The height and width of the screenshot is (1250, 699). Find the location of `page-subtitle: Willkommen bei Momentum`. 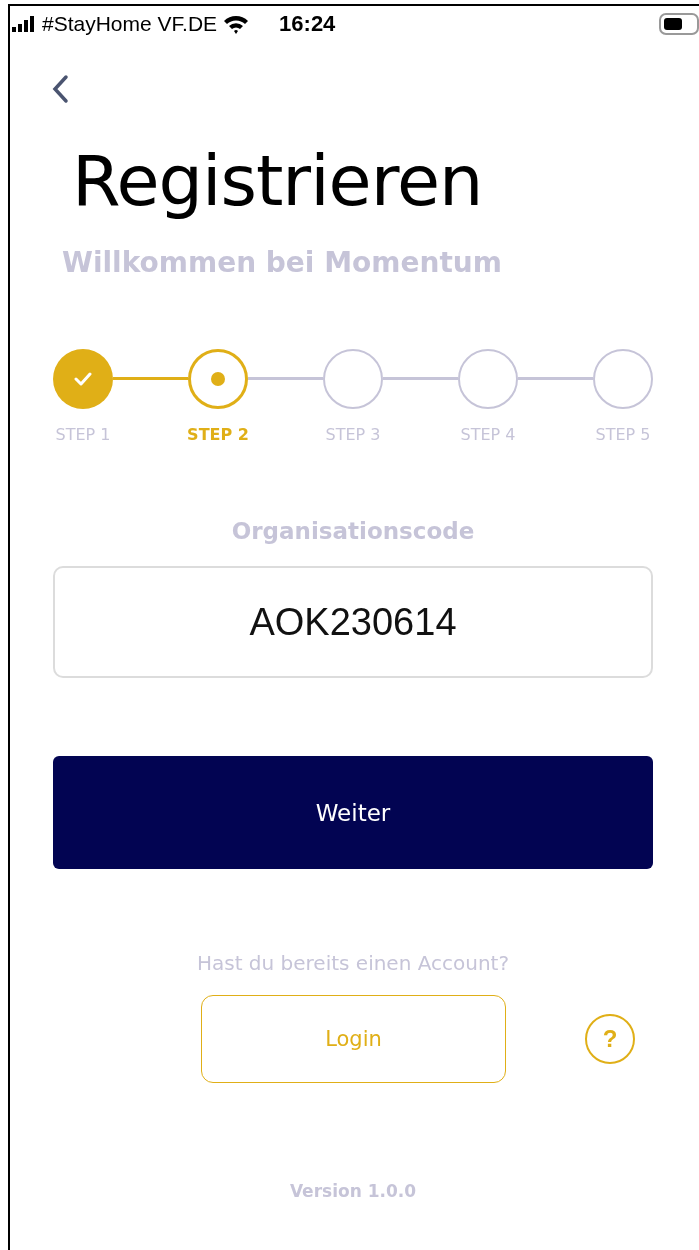

page-subtitle: Willkommen bei Momentum is located at coordinates (282, 262).